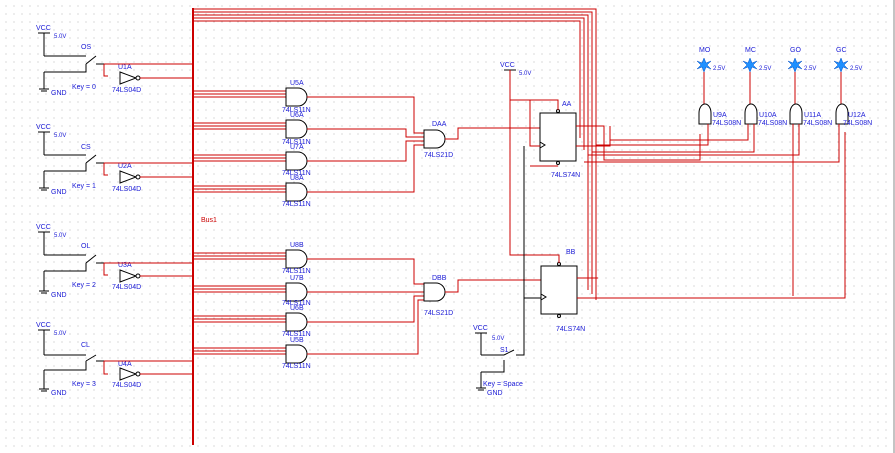 The width and height of the screenshot is (895, 453). What do you see at coordinates (84, 285) in the screenshot?
I see `key-label: Key = 2` at bounding box center [84, 285].